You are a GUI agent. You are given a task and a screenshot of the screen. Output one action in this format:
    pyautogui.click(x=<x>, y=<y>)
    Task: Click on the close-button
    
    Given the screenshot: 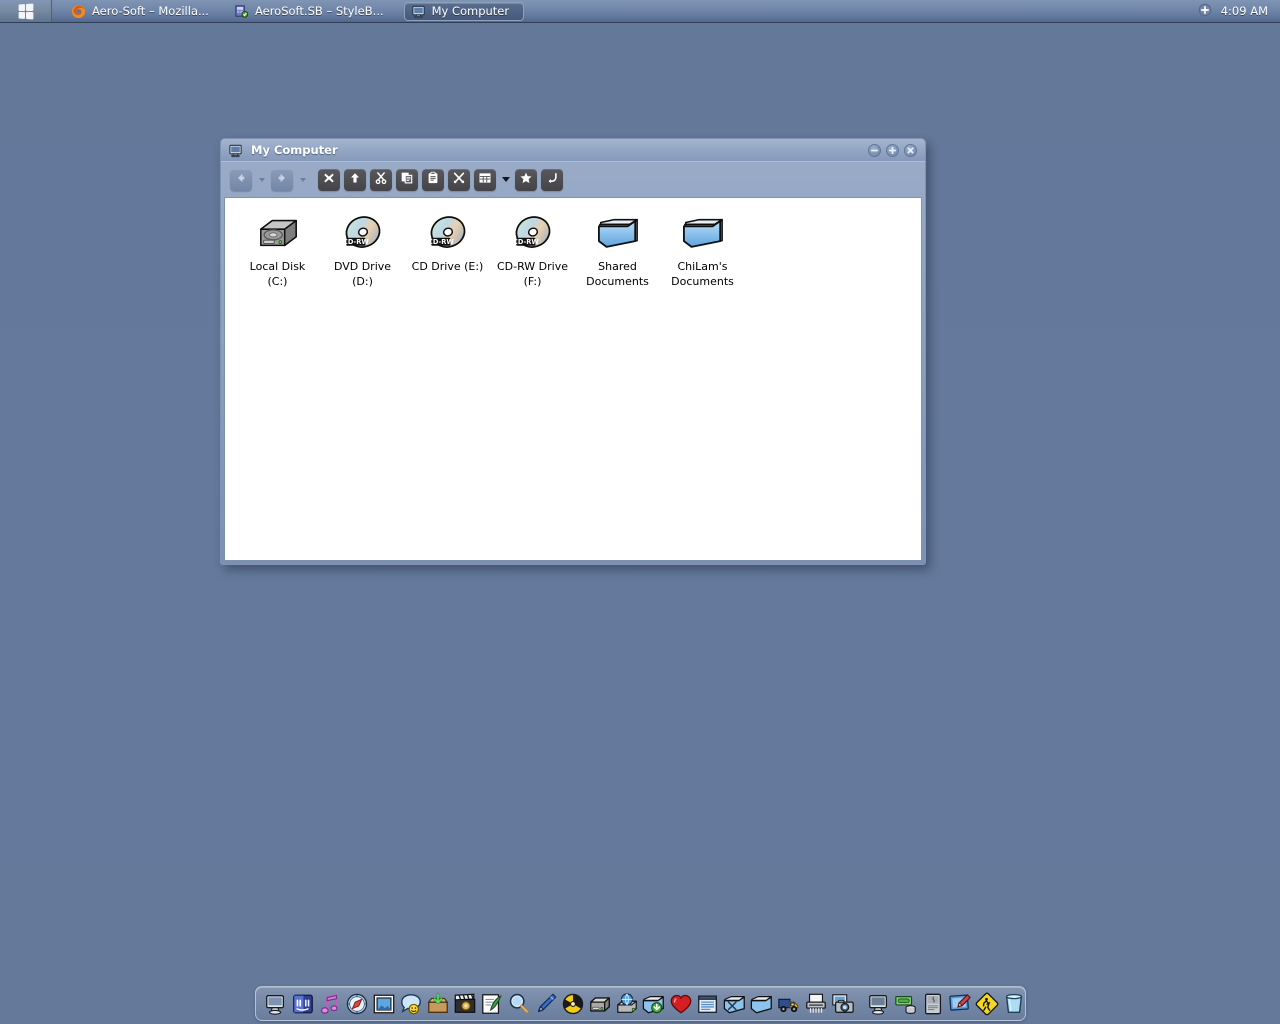 What is the action you would take?
    pyautogui.click(x=910, y=150)
    